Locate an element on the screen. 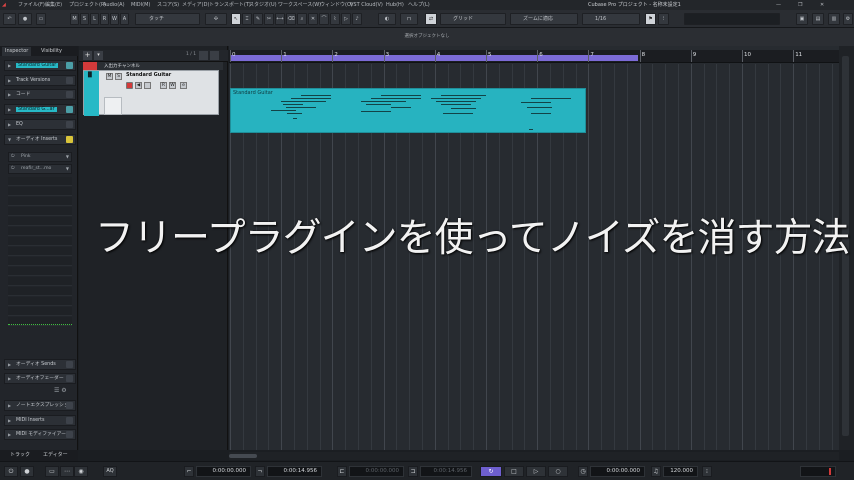 The width and height of the screenshot is (854, 480). menu-audio: Audio(A) is located at coordinates (114, 5).